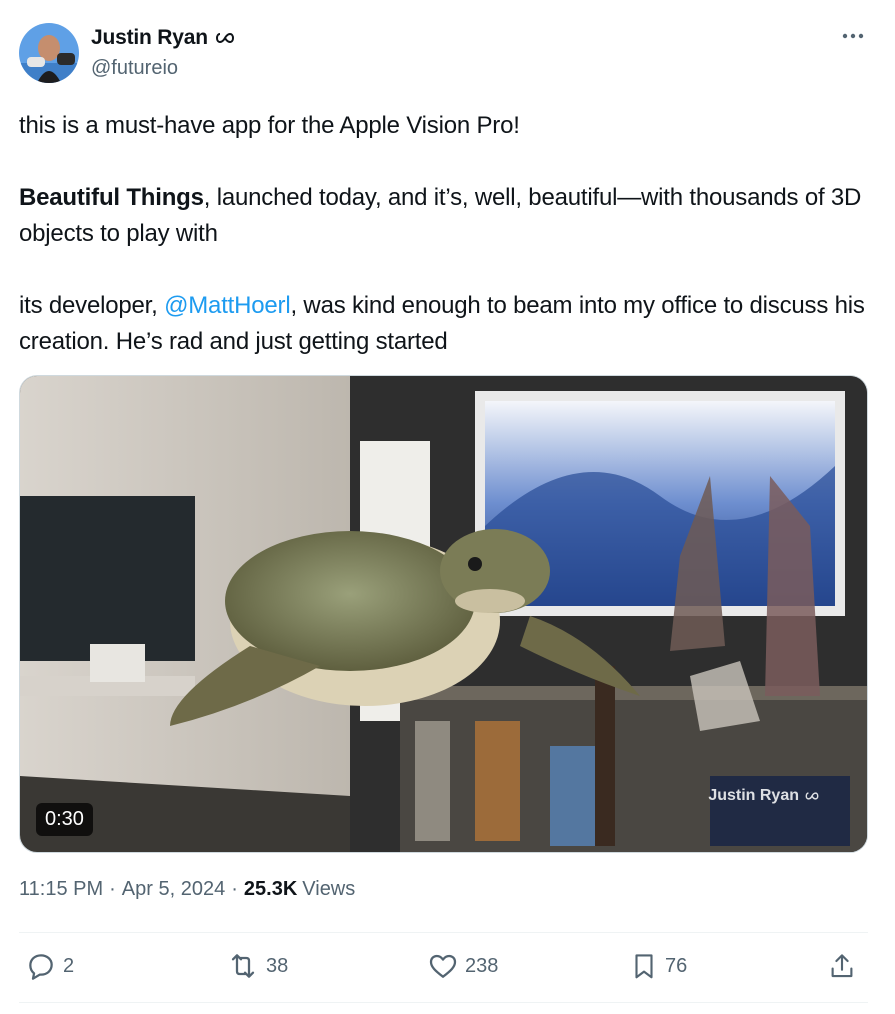 The image size is (895, 1014). I want to click on mention-link: @MattHoerl, so click(227, 305).